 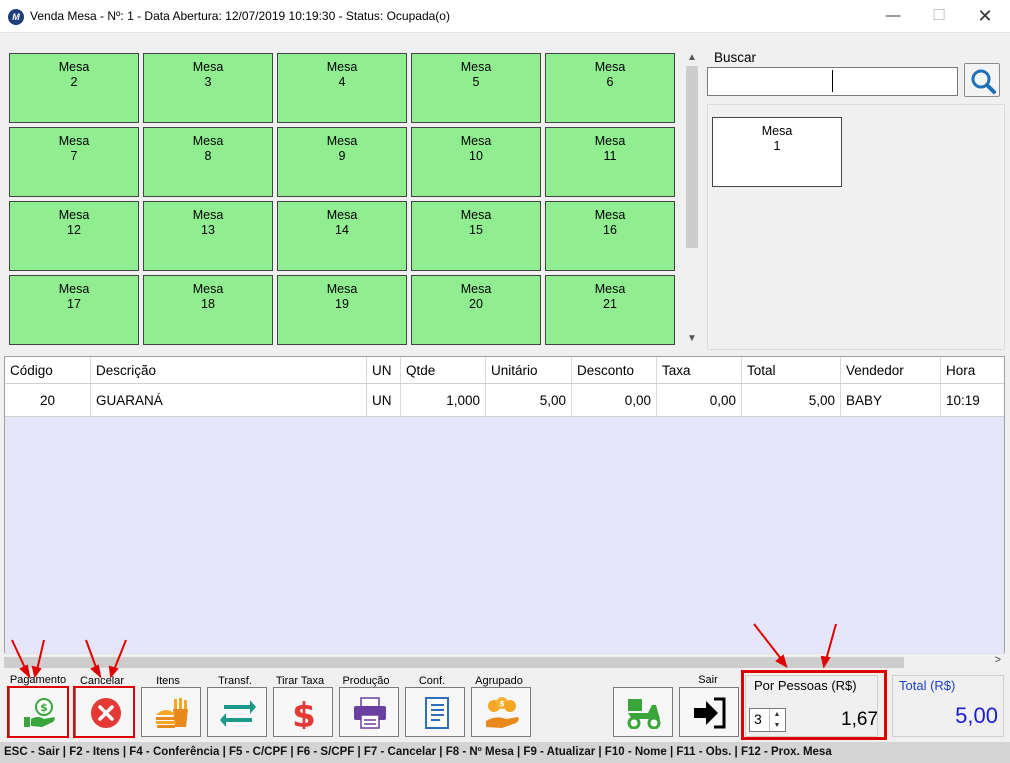 What do you see at coordinates (777, 146) in the screenshot?
I see `table-number: 1` at bounding box center [777, 146].